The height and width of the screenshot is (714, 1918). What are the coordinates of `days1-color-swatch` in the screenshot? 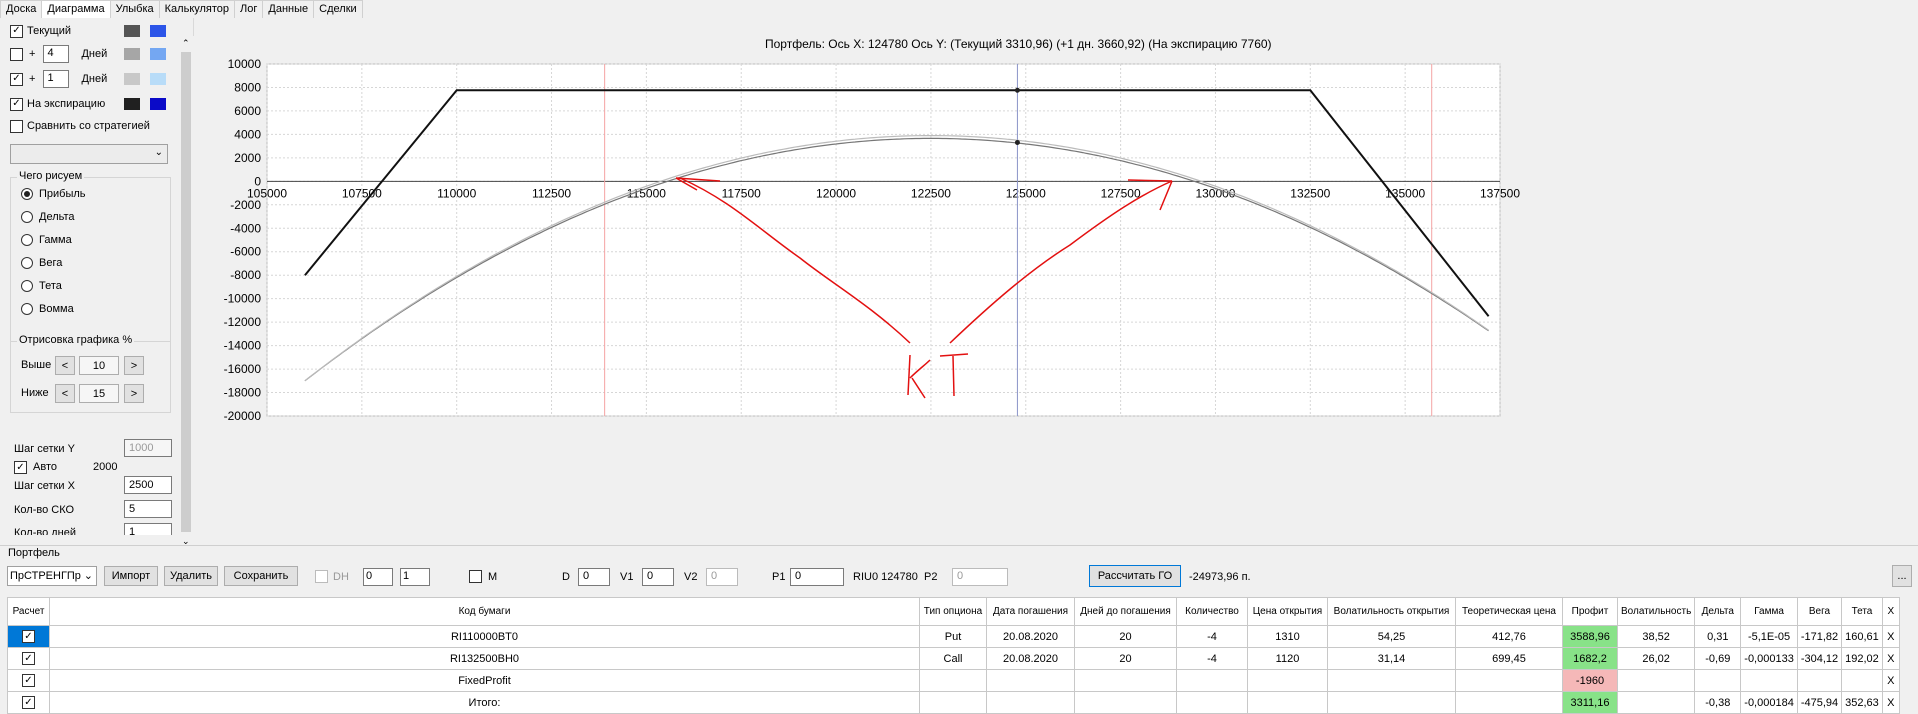 It's located at (132, 79).